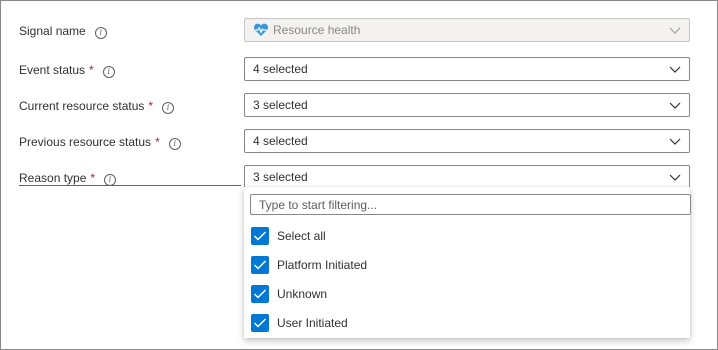 The height and width of the screenshot is (350, 718). I want to click on option-platform-initiated: Platform Initiated, so click(461, 265).